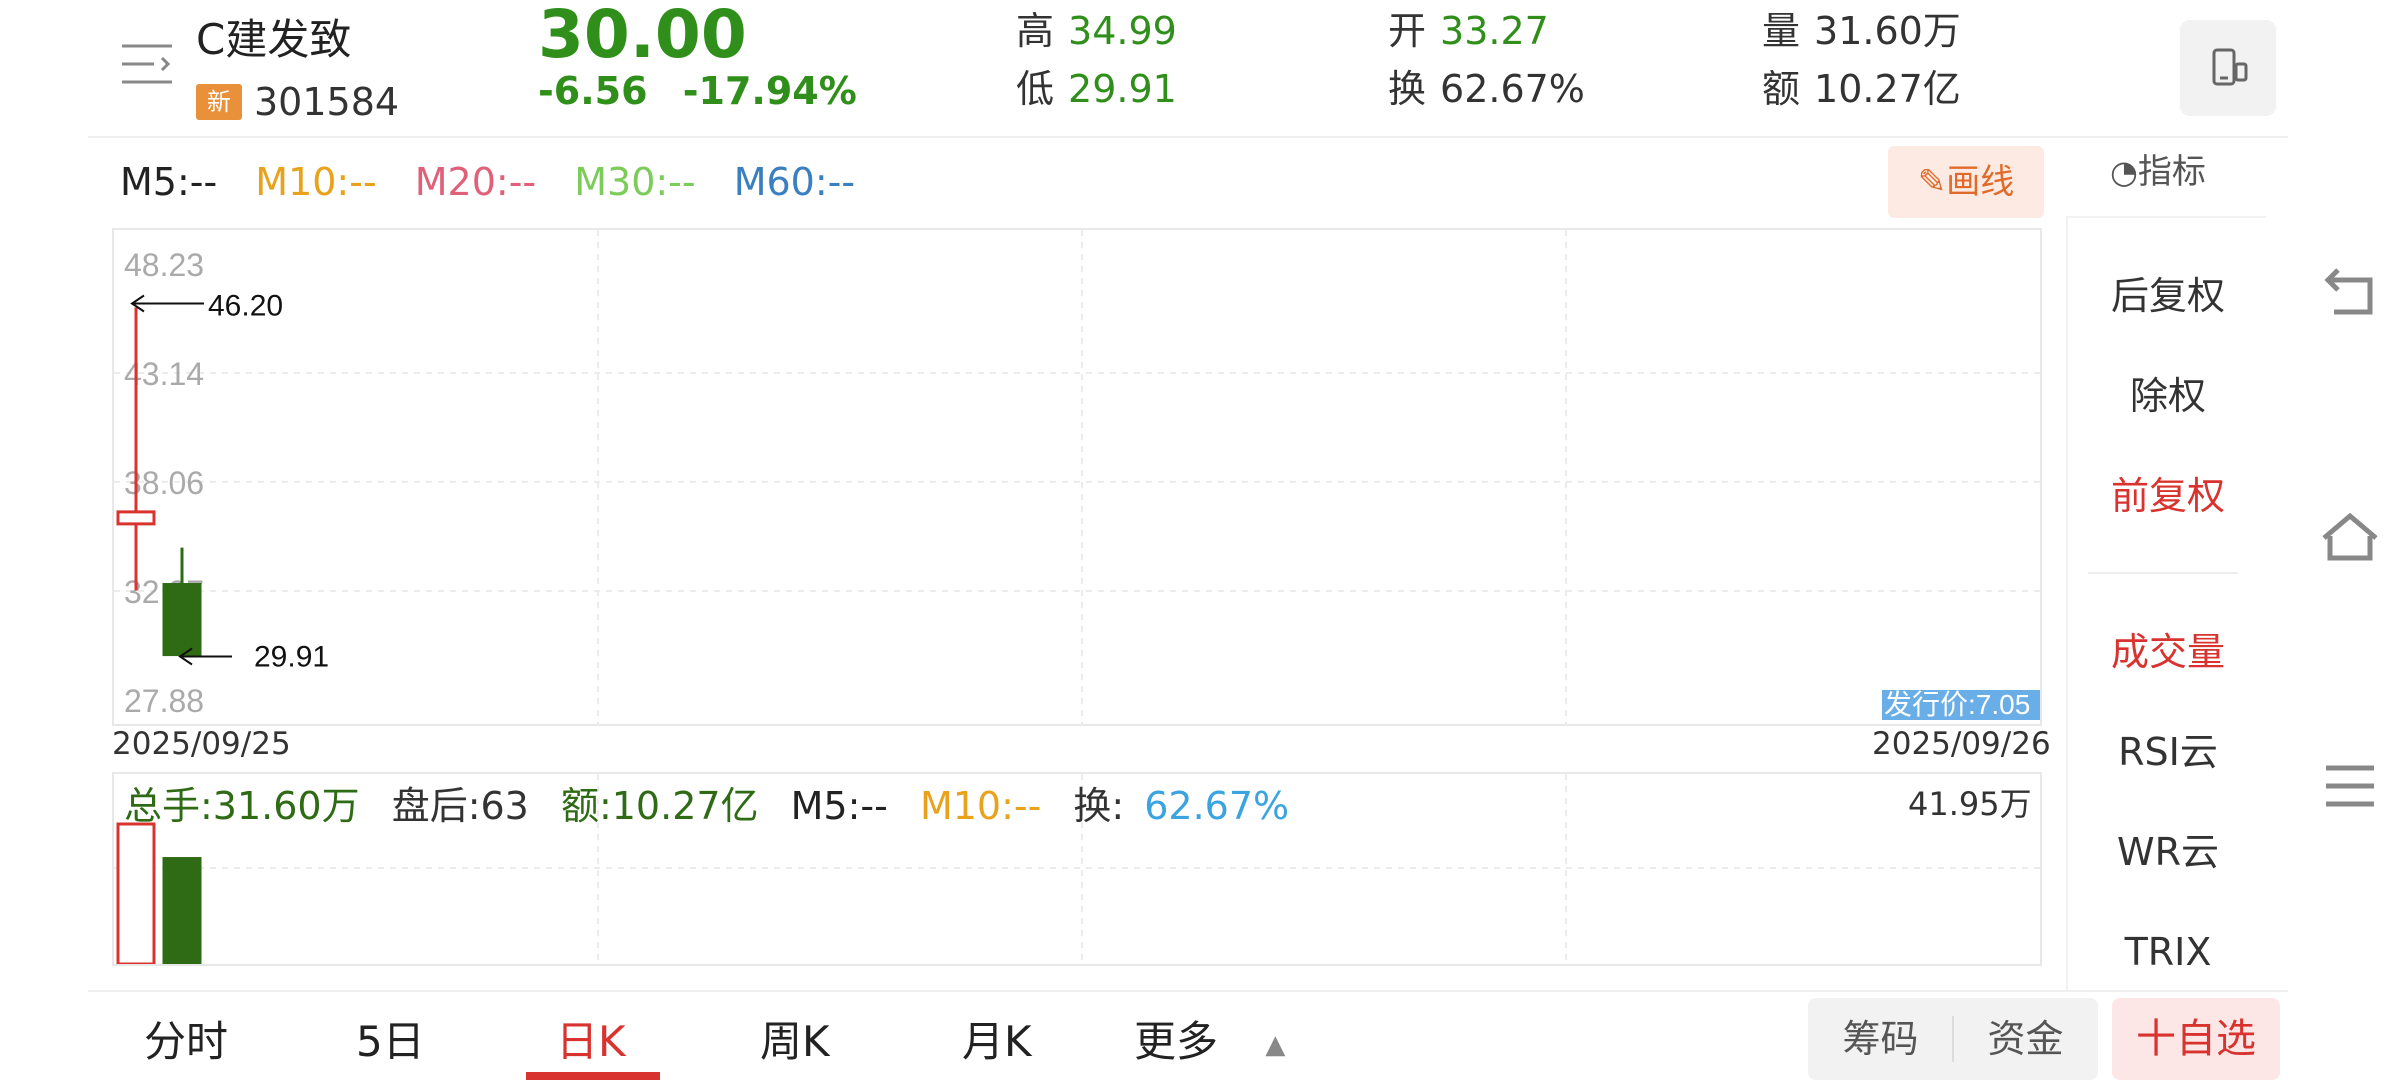  I want to click on total-volume: 总手:31.60万, so click(242, 806).